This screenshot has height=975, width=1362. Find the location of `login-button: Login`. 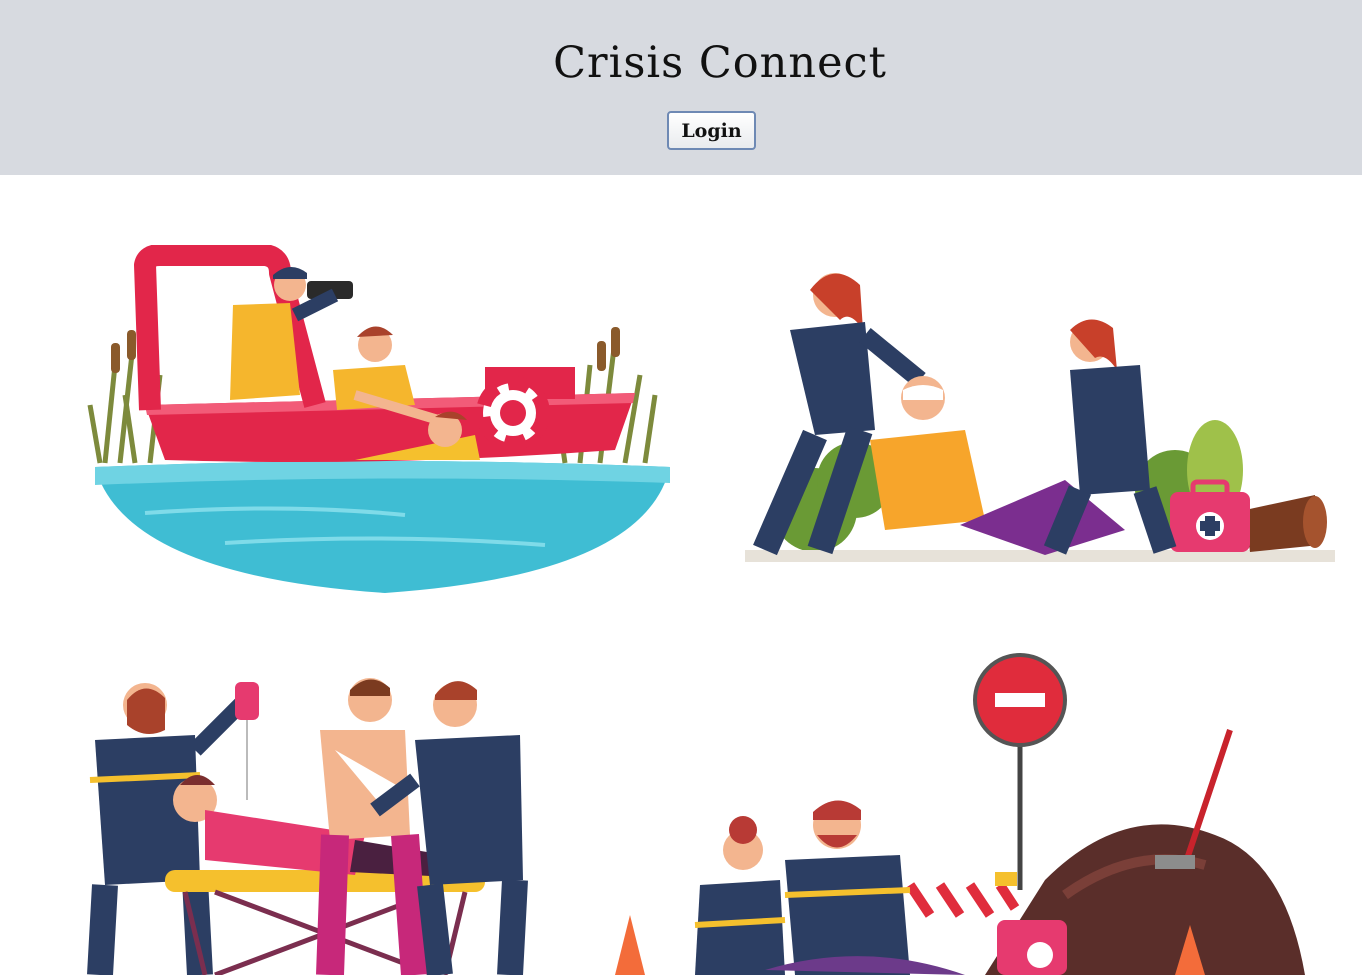

login-button: Login is located at coordinates (711, 130).